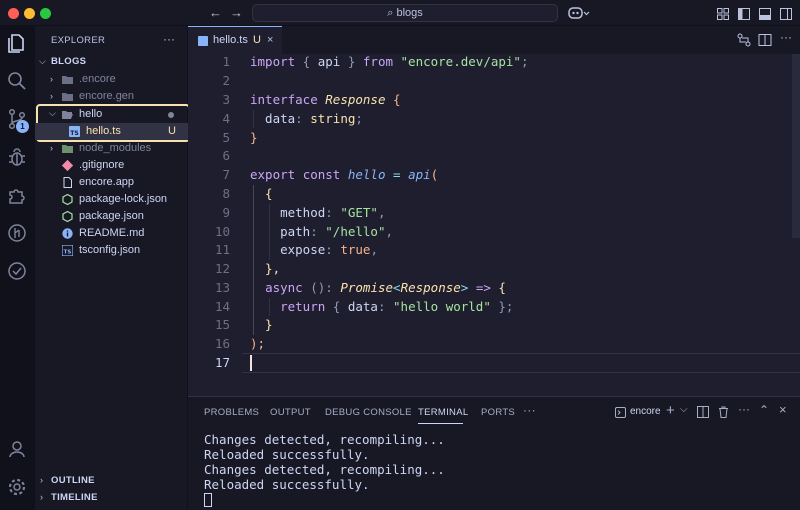  I want to click on forward-arrow-icon: →, so click(236, 12).